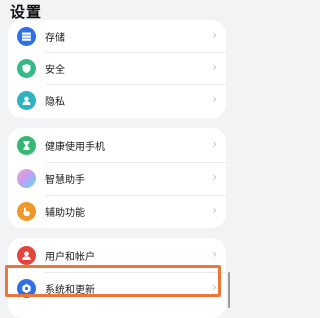 The width and height of the screenshot is (320, 318). Describe the element at coordinates (26, 68) in the screenshot. I see `shield-icon` at that location.